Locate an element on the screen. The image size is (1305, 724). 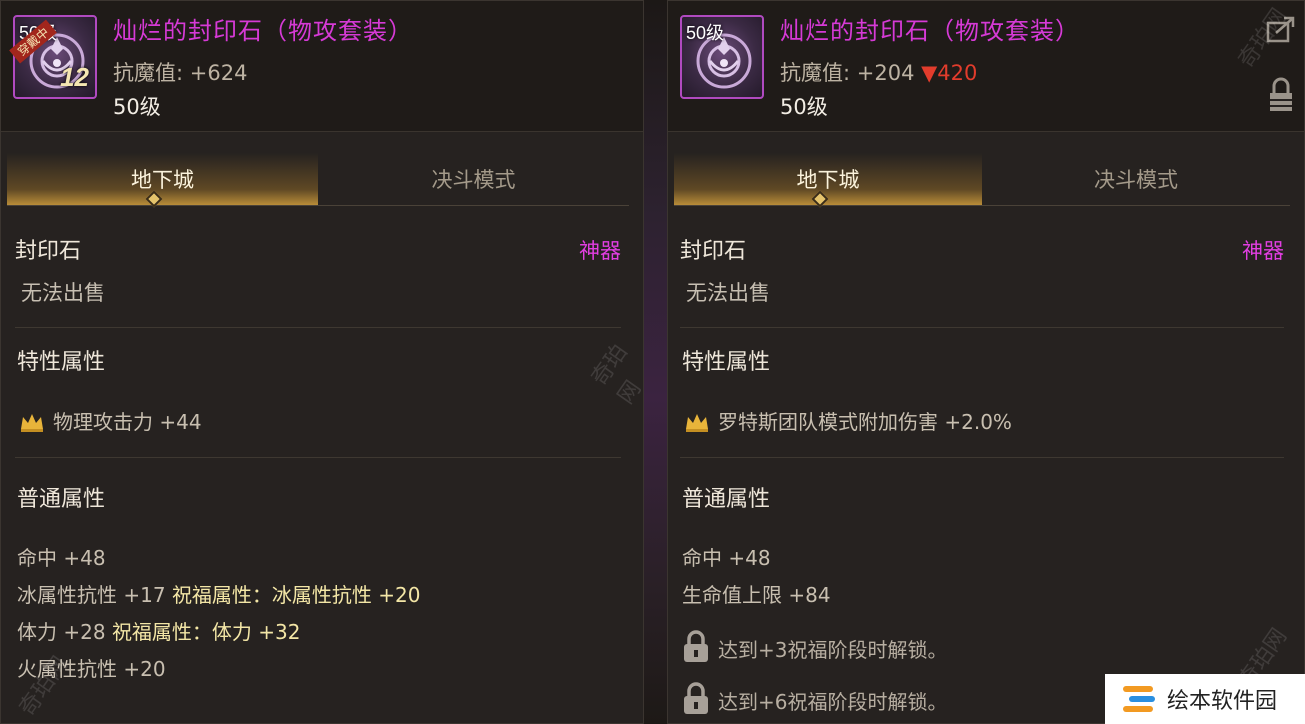
logo-text: 绘本软件园 is located at coordinates (1222, 701).